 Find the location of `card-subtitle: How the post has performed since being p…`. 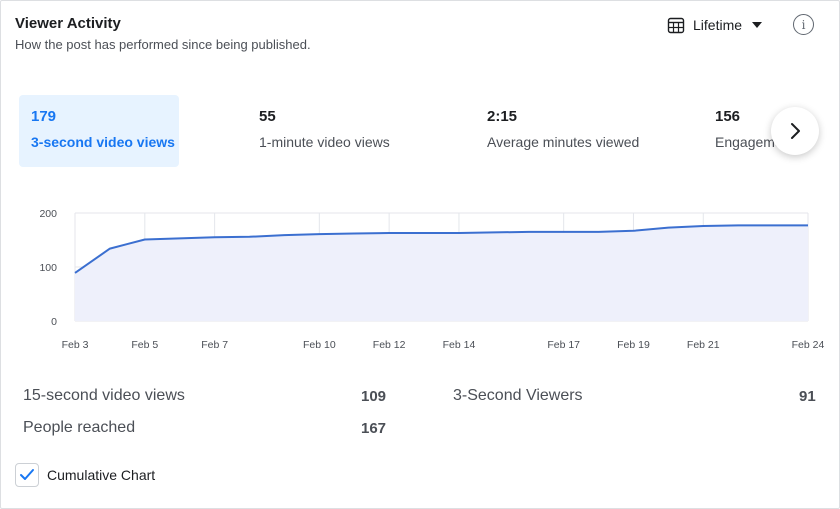

card-subtitle: How the post has performed since being p… is located at coordinates (163, 44).